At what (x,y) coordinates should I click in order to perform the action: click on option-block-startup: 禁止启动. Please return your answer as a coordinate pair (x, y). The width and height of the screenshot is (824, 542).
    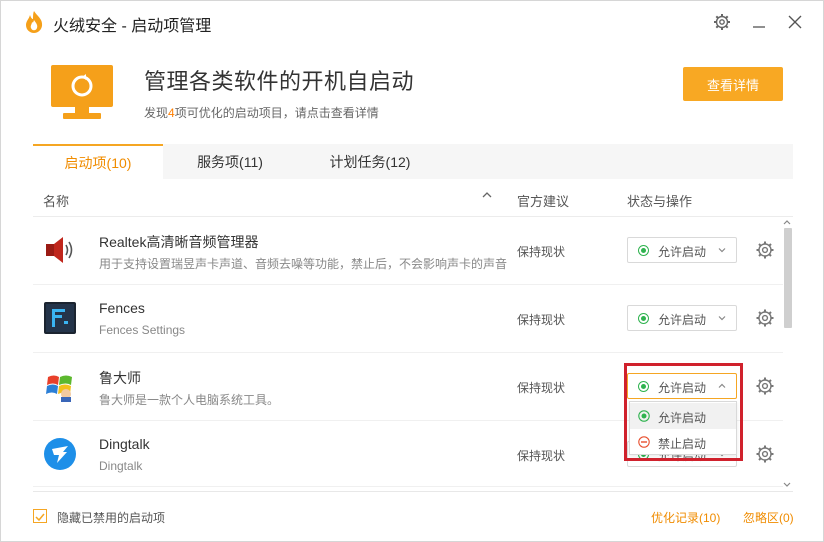
    Looking at the image, I should click on (683, 442).